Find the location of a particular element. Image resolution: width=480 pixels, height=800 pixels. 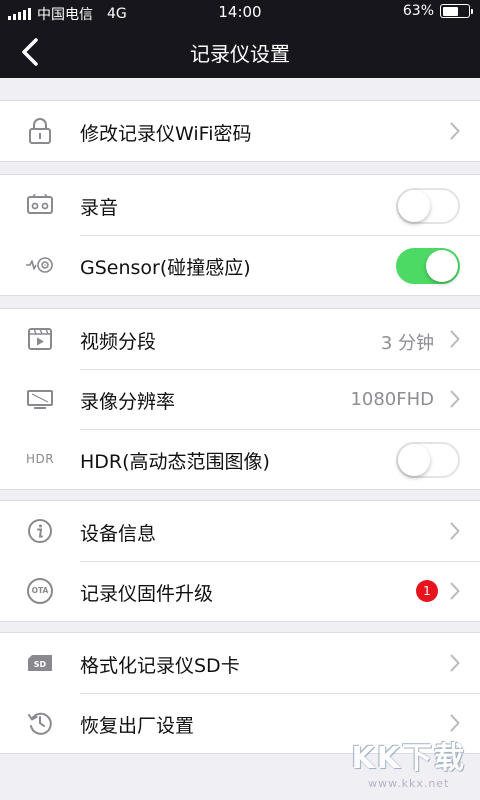

watermark: KK下载 www.kkx.net is located at coordinates (409, 761).